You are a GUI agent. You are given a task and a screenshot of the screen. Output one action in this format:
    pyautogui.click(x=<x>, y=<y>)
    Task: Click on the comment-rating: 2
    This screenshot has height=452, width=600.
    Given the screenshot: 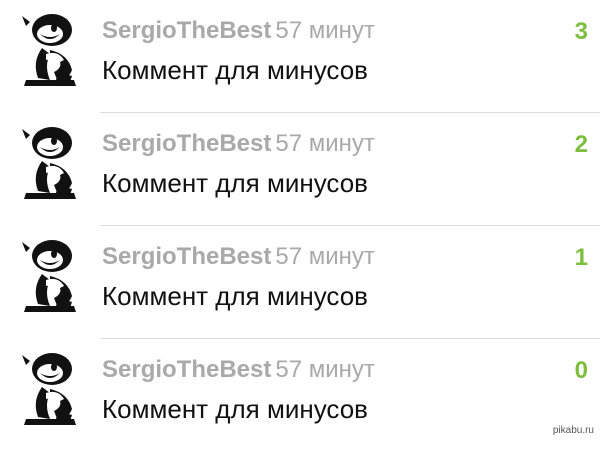 What is the action you would take?
    pyautogui.click(x=581, y=144)
    